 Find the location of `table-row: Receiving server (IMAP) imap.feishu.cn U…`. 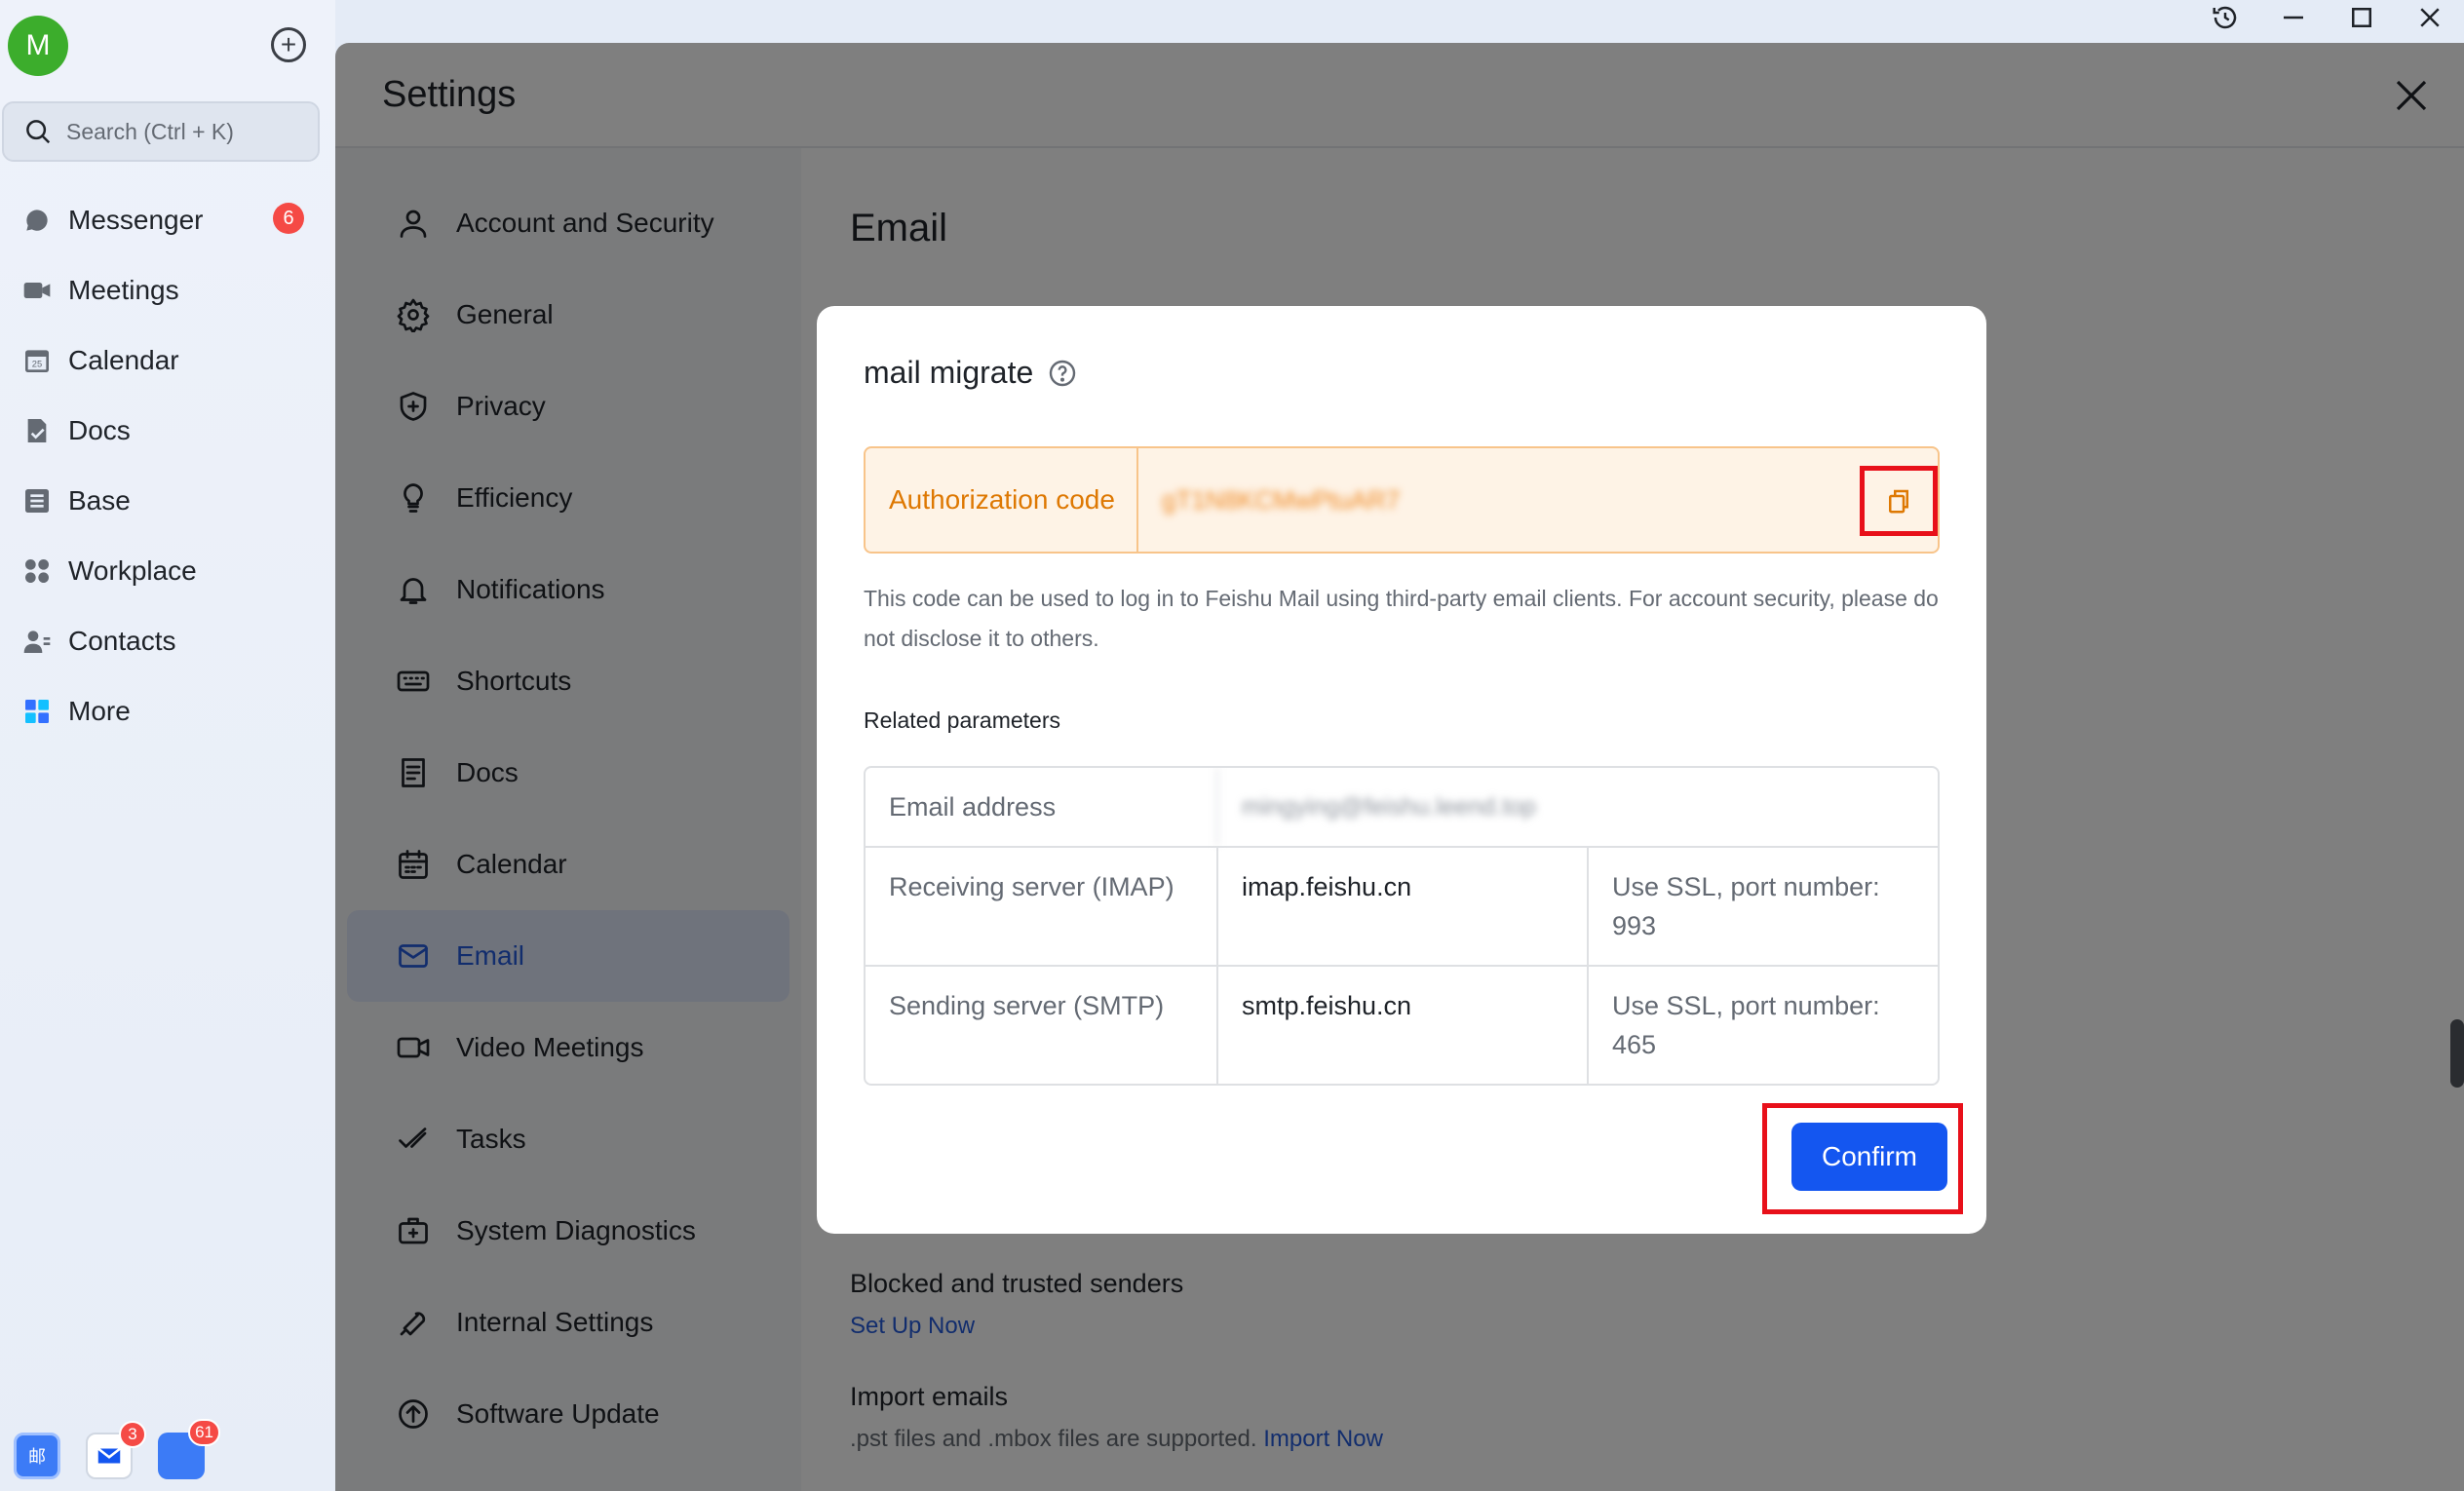

table-row: Receiving server (IMAP) imap.feishu.cn U… is located at coordinates (1402, 906).